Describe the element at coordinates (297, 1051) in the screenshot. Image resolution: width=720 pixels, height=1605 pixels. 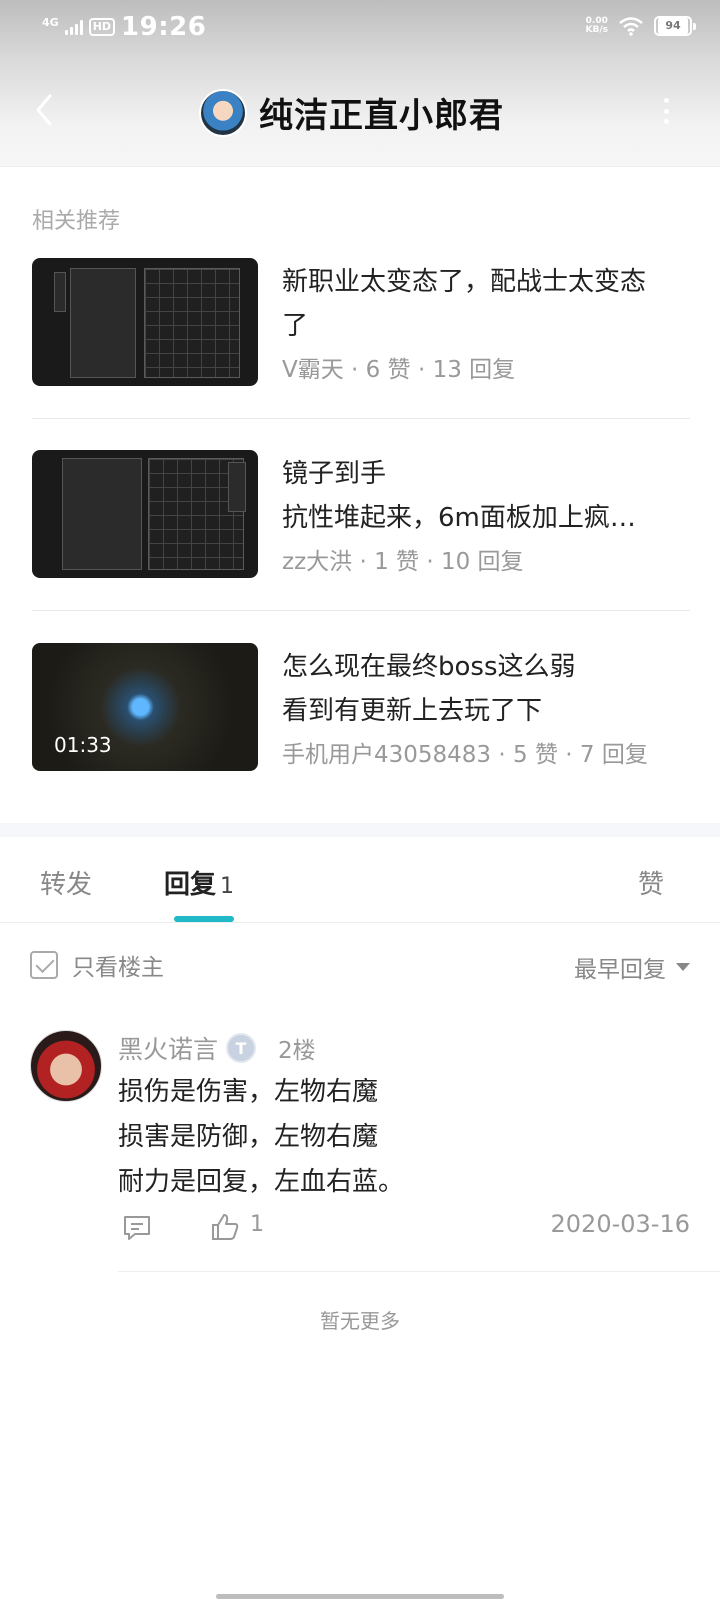
I see `floor-number: 2楼` at that location.